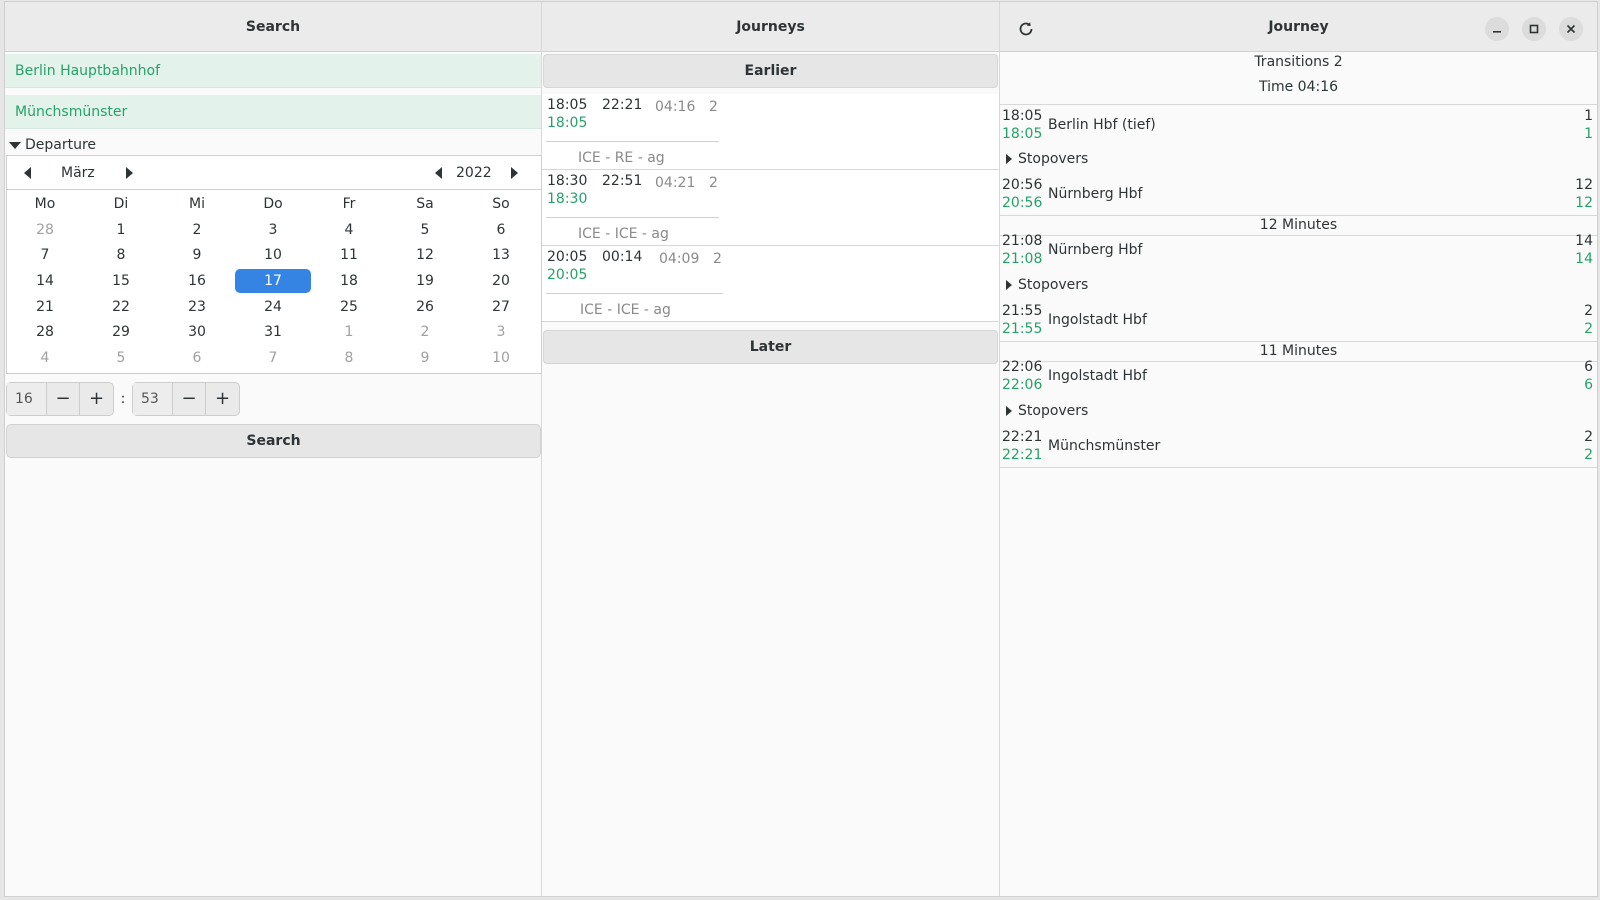 The height and width of the screenshot is (900, 1600). Describe the element at coordinates (1298, 195) in the screenshot. I see `stop-row: 20:56 20:56 Nürnberg Hbf 12 12` at that location.